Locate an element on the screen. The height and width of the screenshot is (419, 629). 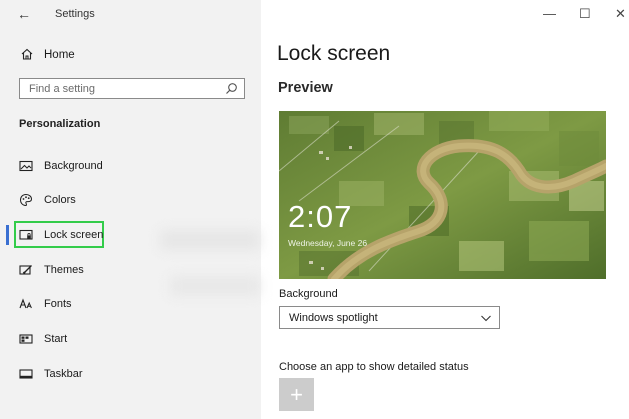
selection-indicator is located at coordinates (7, 235).